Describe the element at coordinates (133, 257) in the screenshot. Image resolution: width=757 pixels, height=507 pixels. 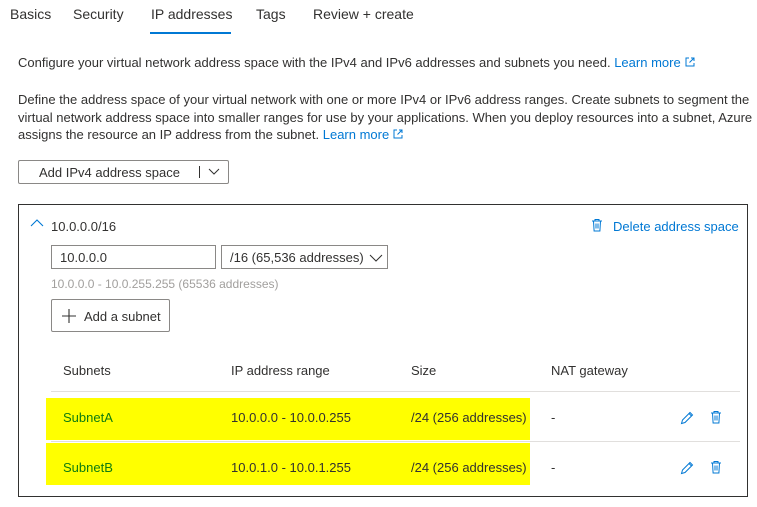
I see `address-space-input` at that location.